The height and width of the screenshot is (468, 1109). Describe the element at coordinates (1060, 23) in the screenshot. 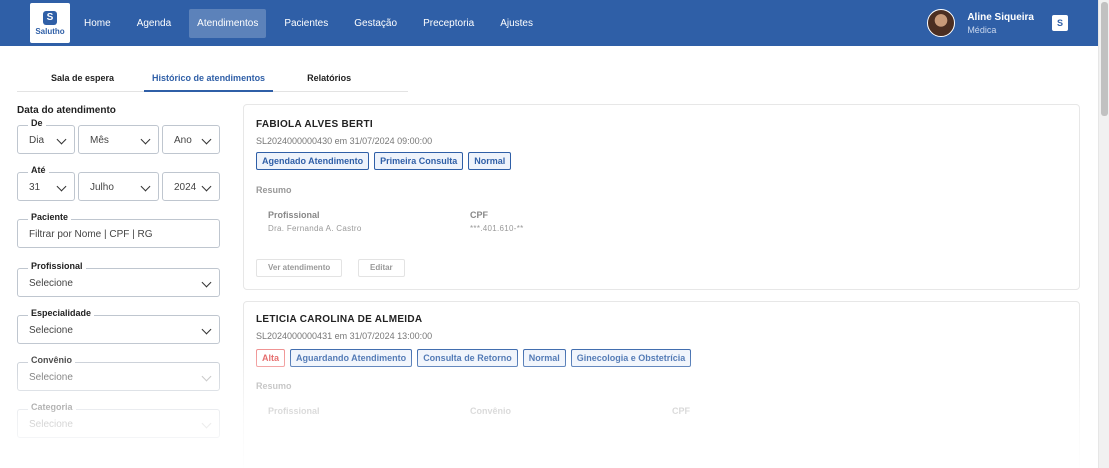

I see `app-switch-icon: S` at that location.